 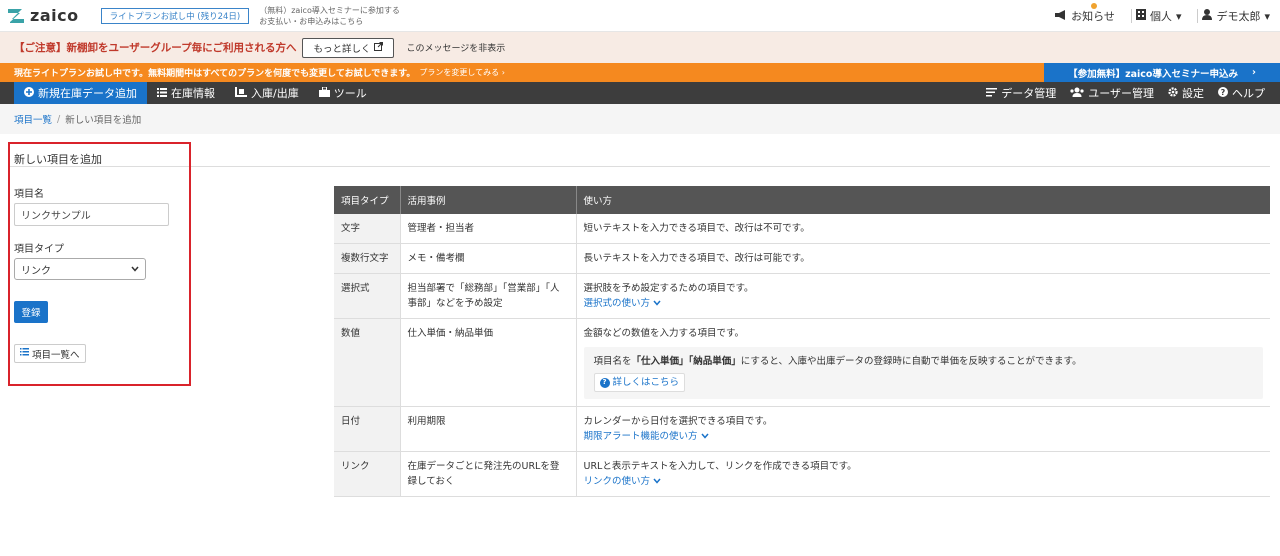 What do you see at coordinates (275, 93) in the screenshot?
I see `nav-in-out-label: 入庫/出庫` at bounding box center [275, 93].